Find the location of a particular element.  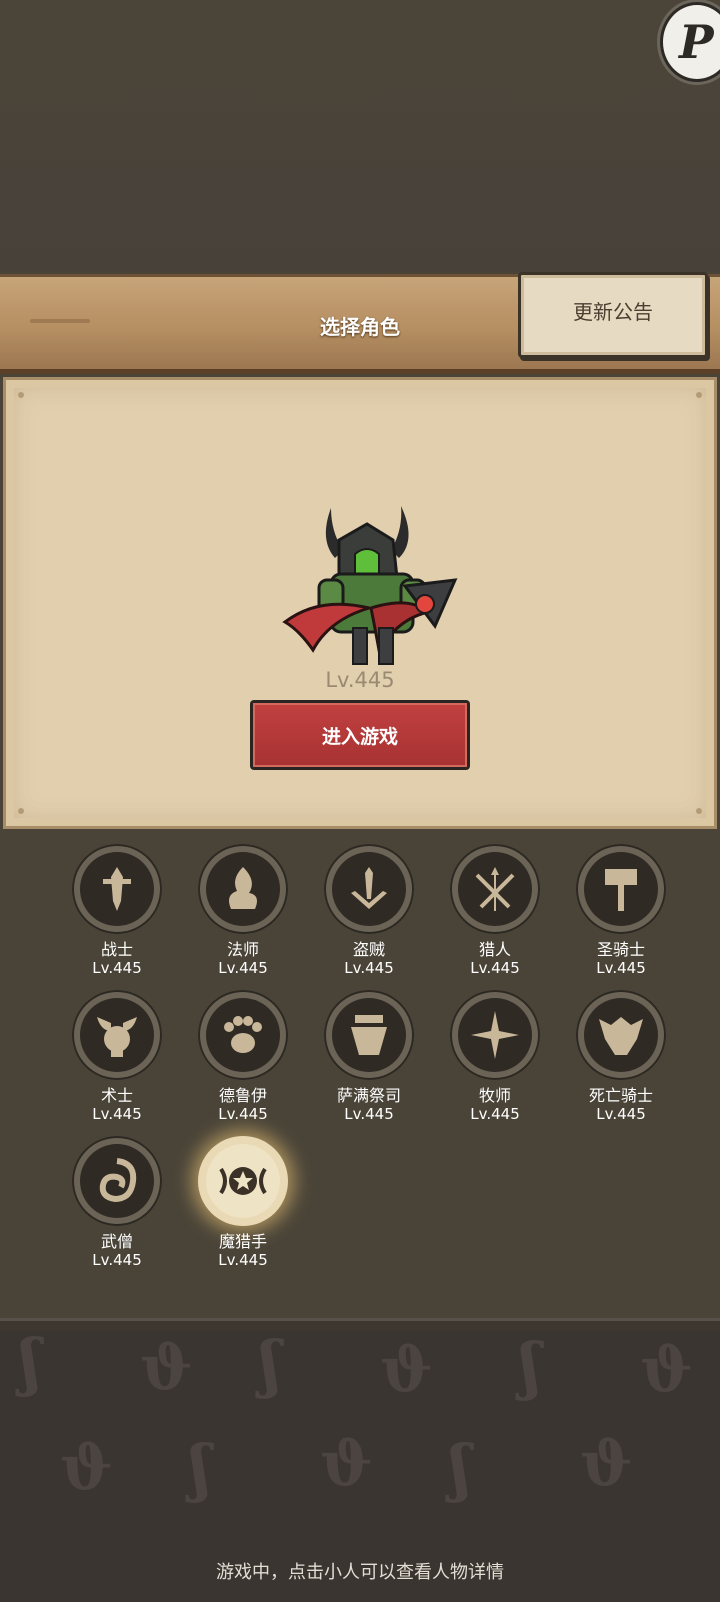

swirl-icon is located at coordinates (118, 1180).